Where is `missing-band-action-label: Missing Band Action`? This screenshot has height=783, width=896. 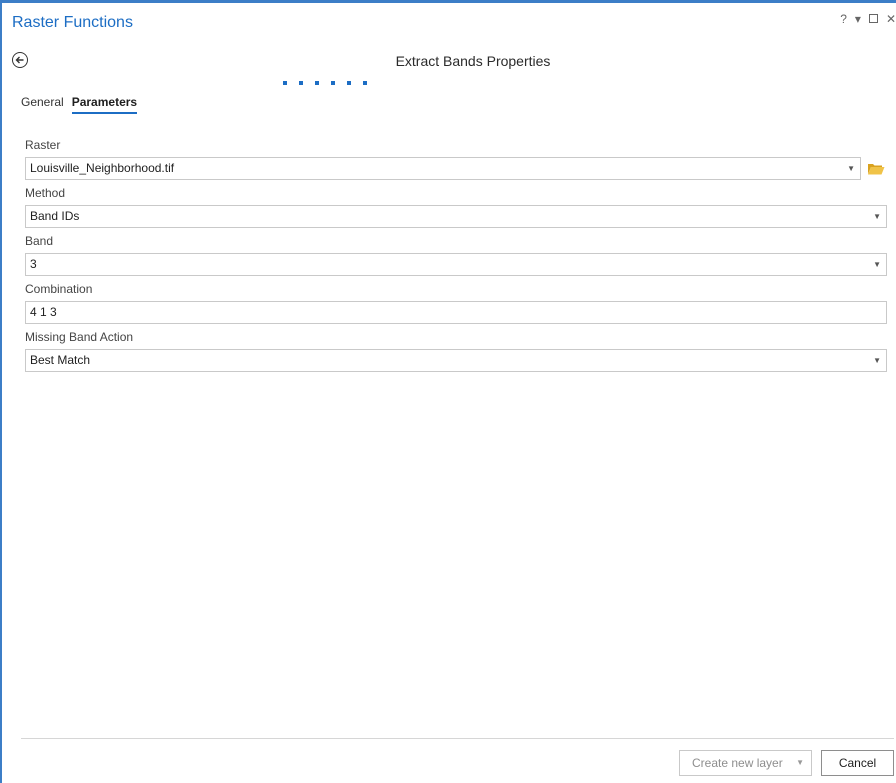
missing-band-action-label: Missing Band Action is located at coordinates (79, 337).